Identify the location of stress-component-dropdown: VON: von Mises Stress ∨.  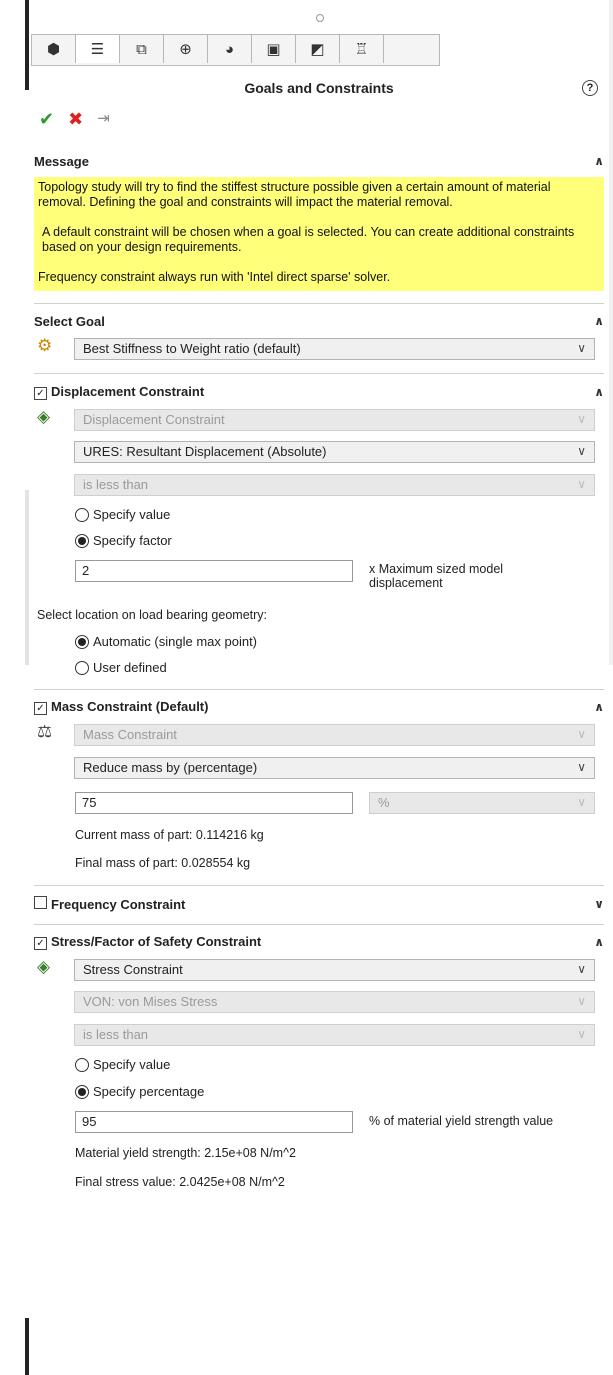
(334, 1002).